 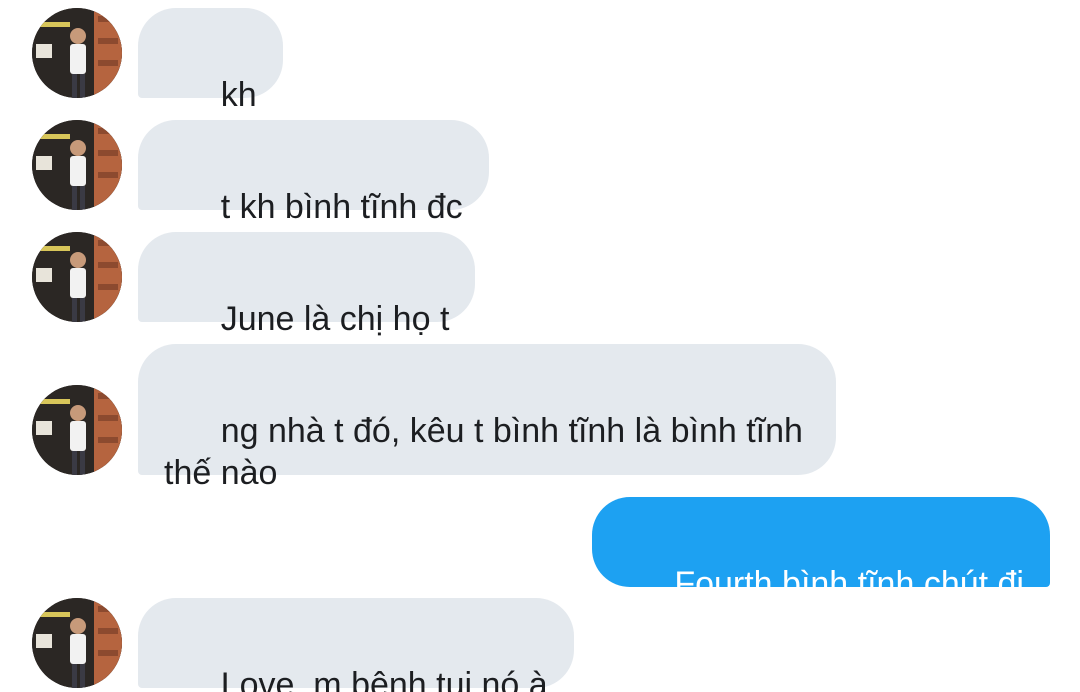 What do you see at coordinates (356, 645) in the screenshot?
I see `message-bubble-incoming: Love, m bênh tụi nó à` at bounding box center [356, 645].